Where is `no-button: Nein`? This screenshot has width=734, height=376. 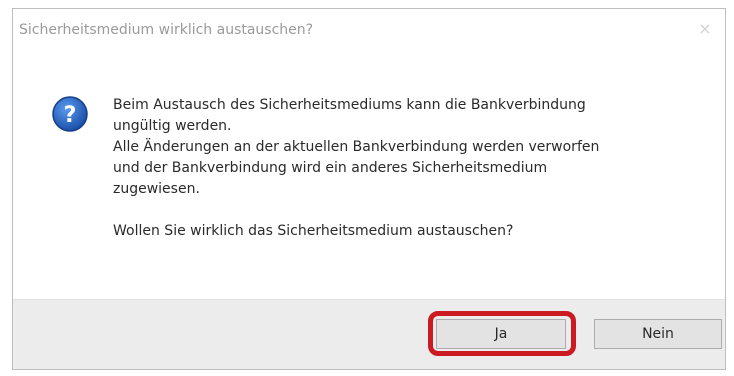 no-button: Nein is located at coordinates (658, 334).